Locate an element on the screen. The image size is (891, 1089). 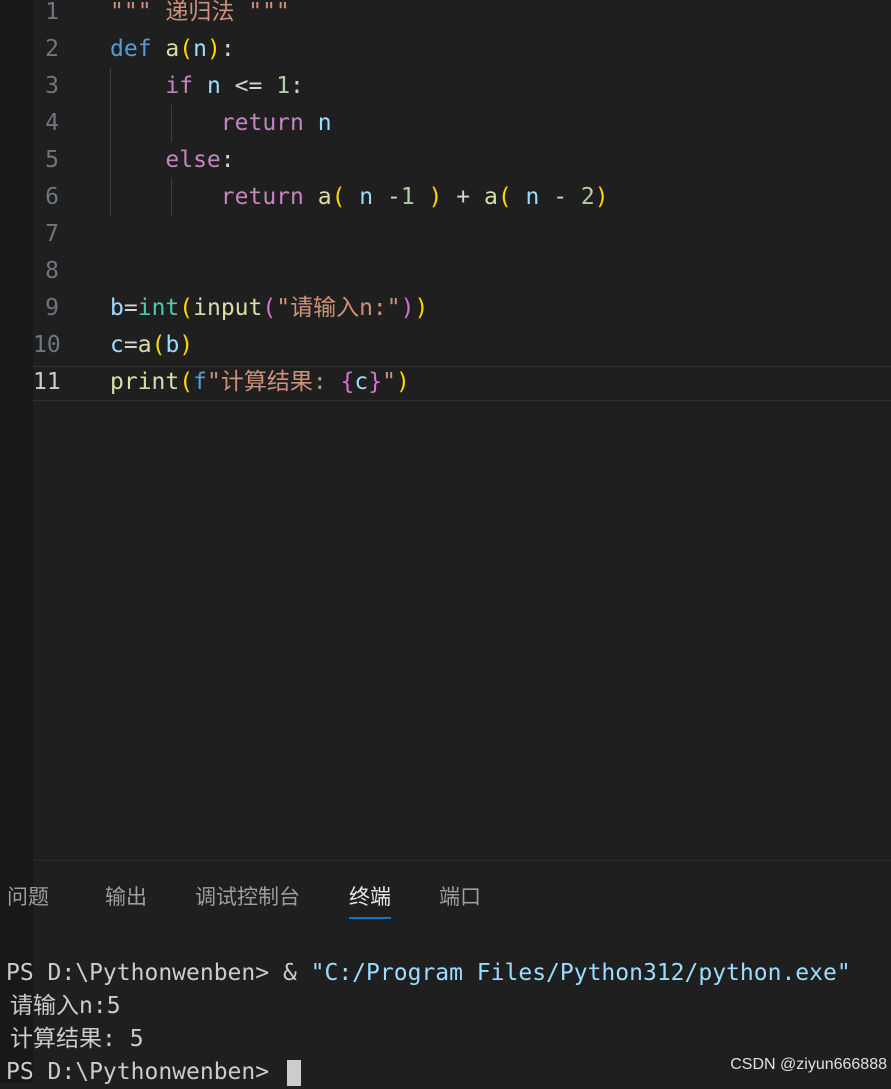
line-number: 2 is located at coordinates (52, 49).